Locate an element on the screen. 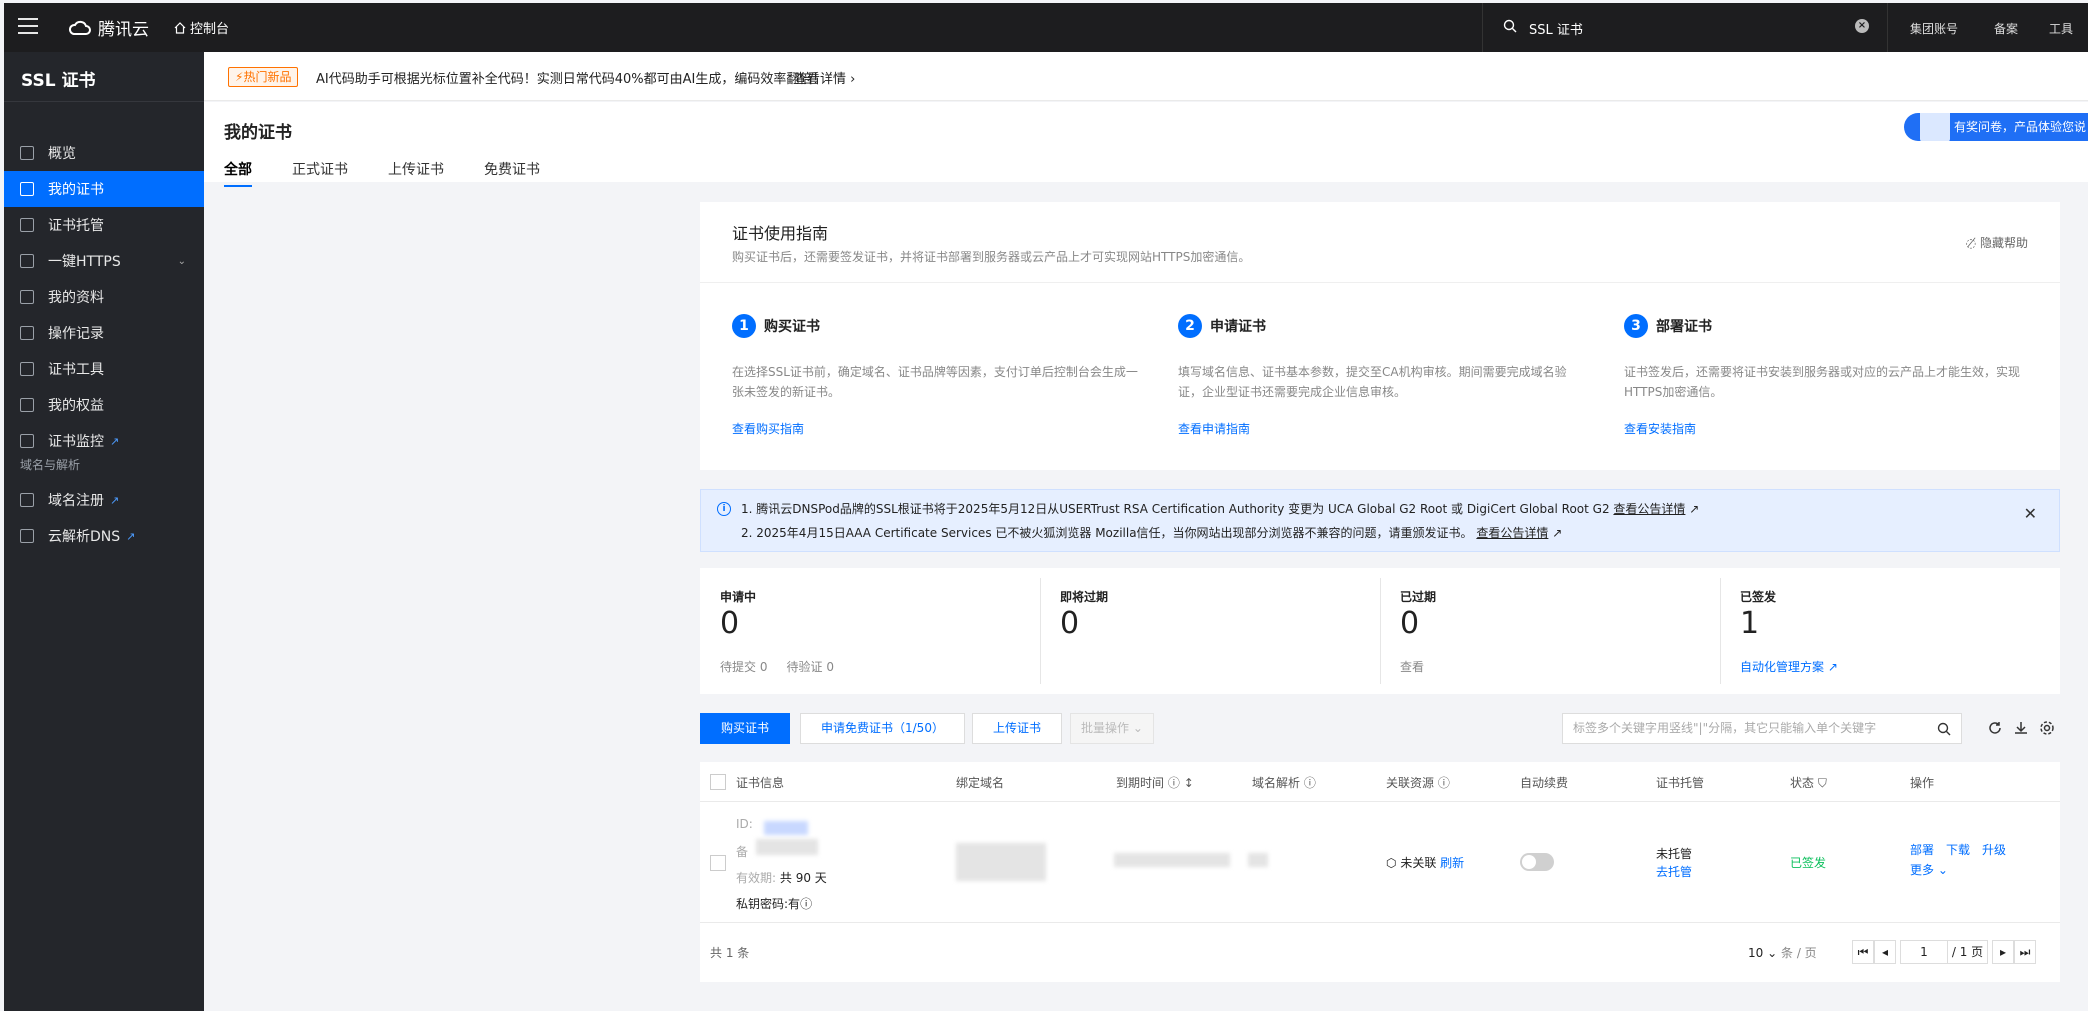  sidebar-item-label: 概览 is located at coordinates (62, 154).